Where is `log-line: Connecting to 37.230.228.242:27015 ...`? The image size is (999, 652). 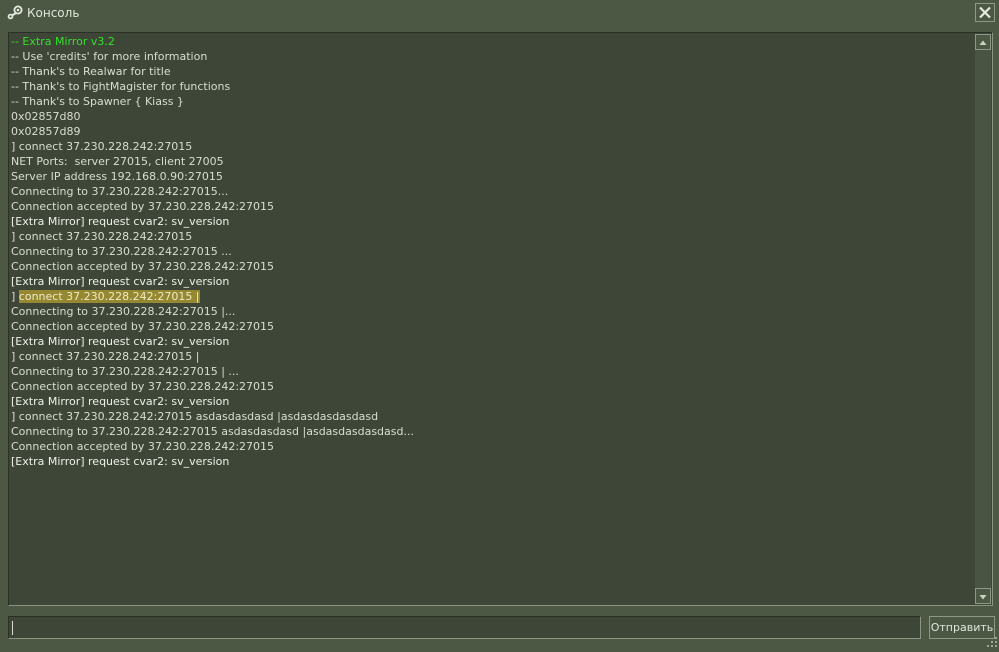 log-line: Connecting to 37.230.228.242:27015 ... is located at coordinates (491, 251).